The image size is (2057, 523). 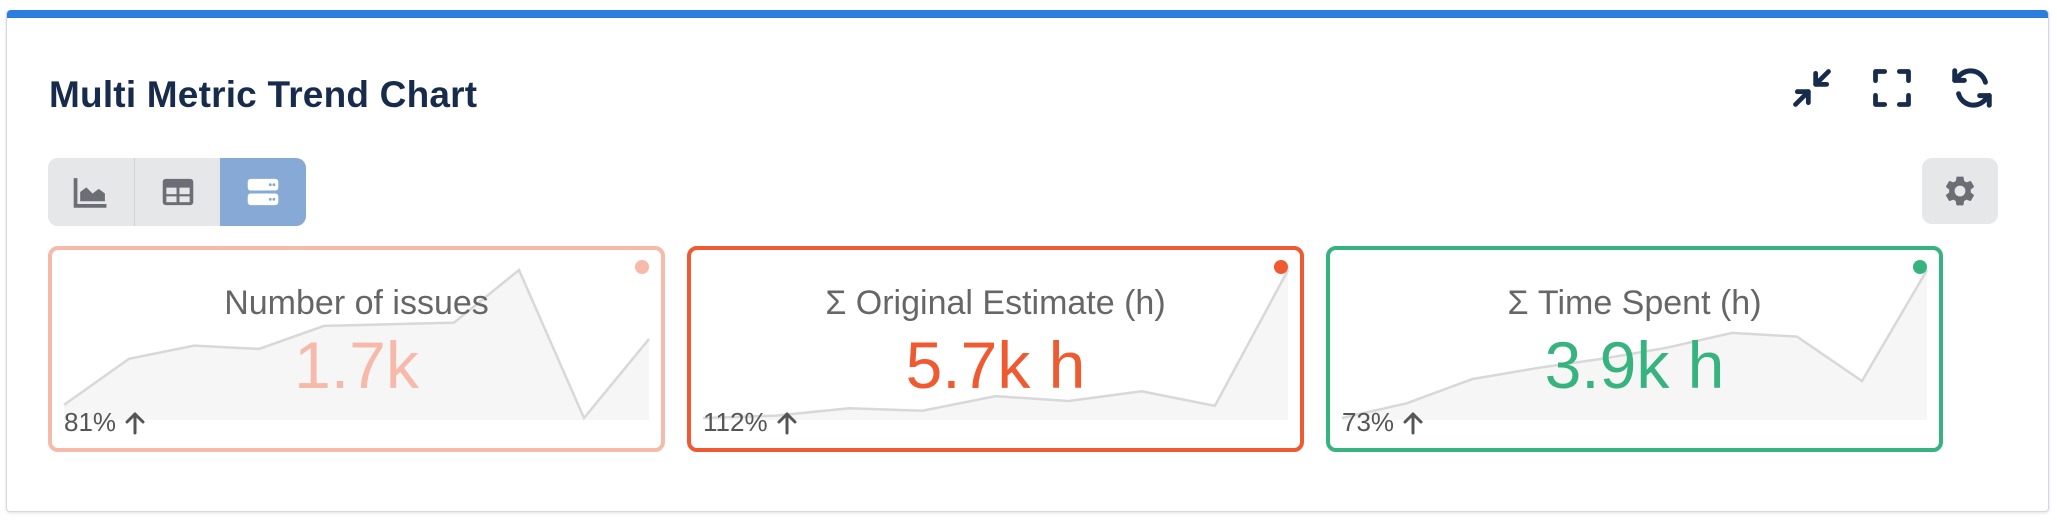 I want to click on cards-view-button, so click(x=263, y=192).